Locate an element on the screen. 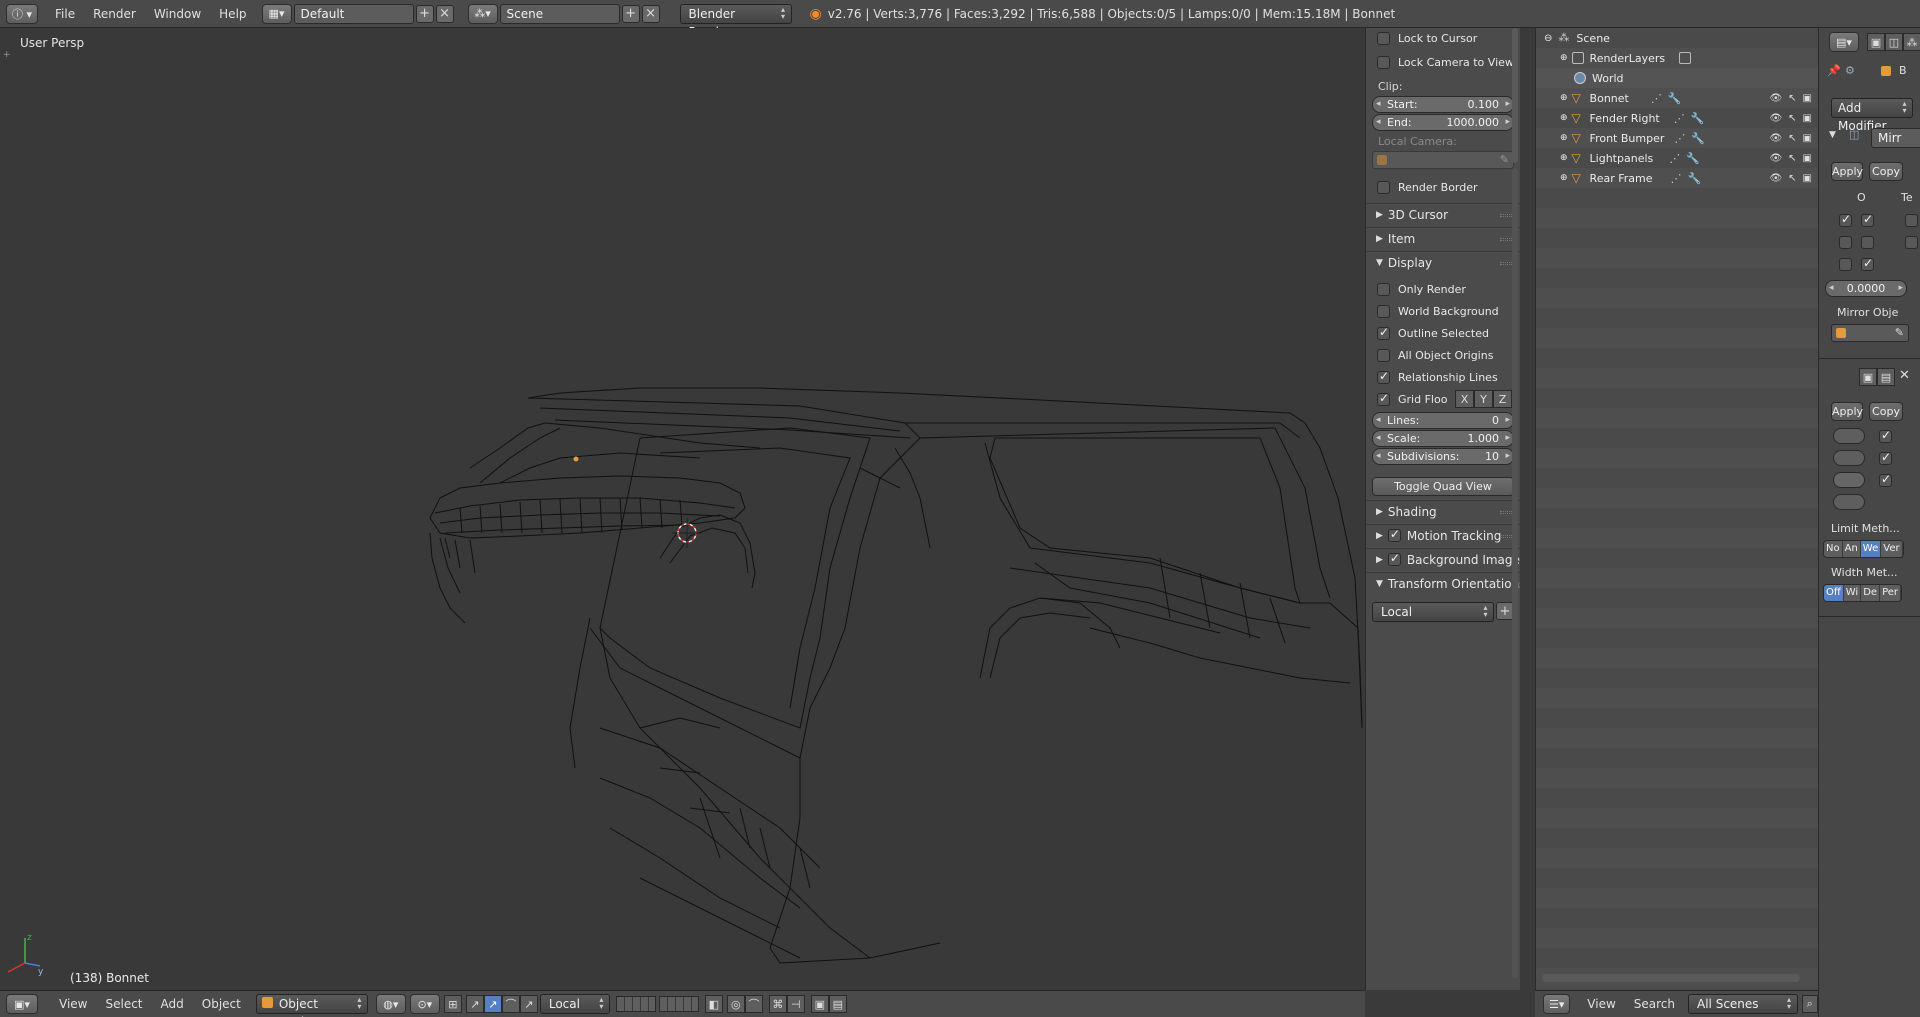 This screenshot has width=1920, height=1017. u-texture-checkbox is located at coordinates (1911, 220).